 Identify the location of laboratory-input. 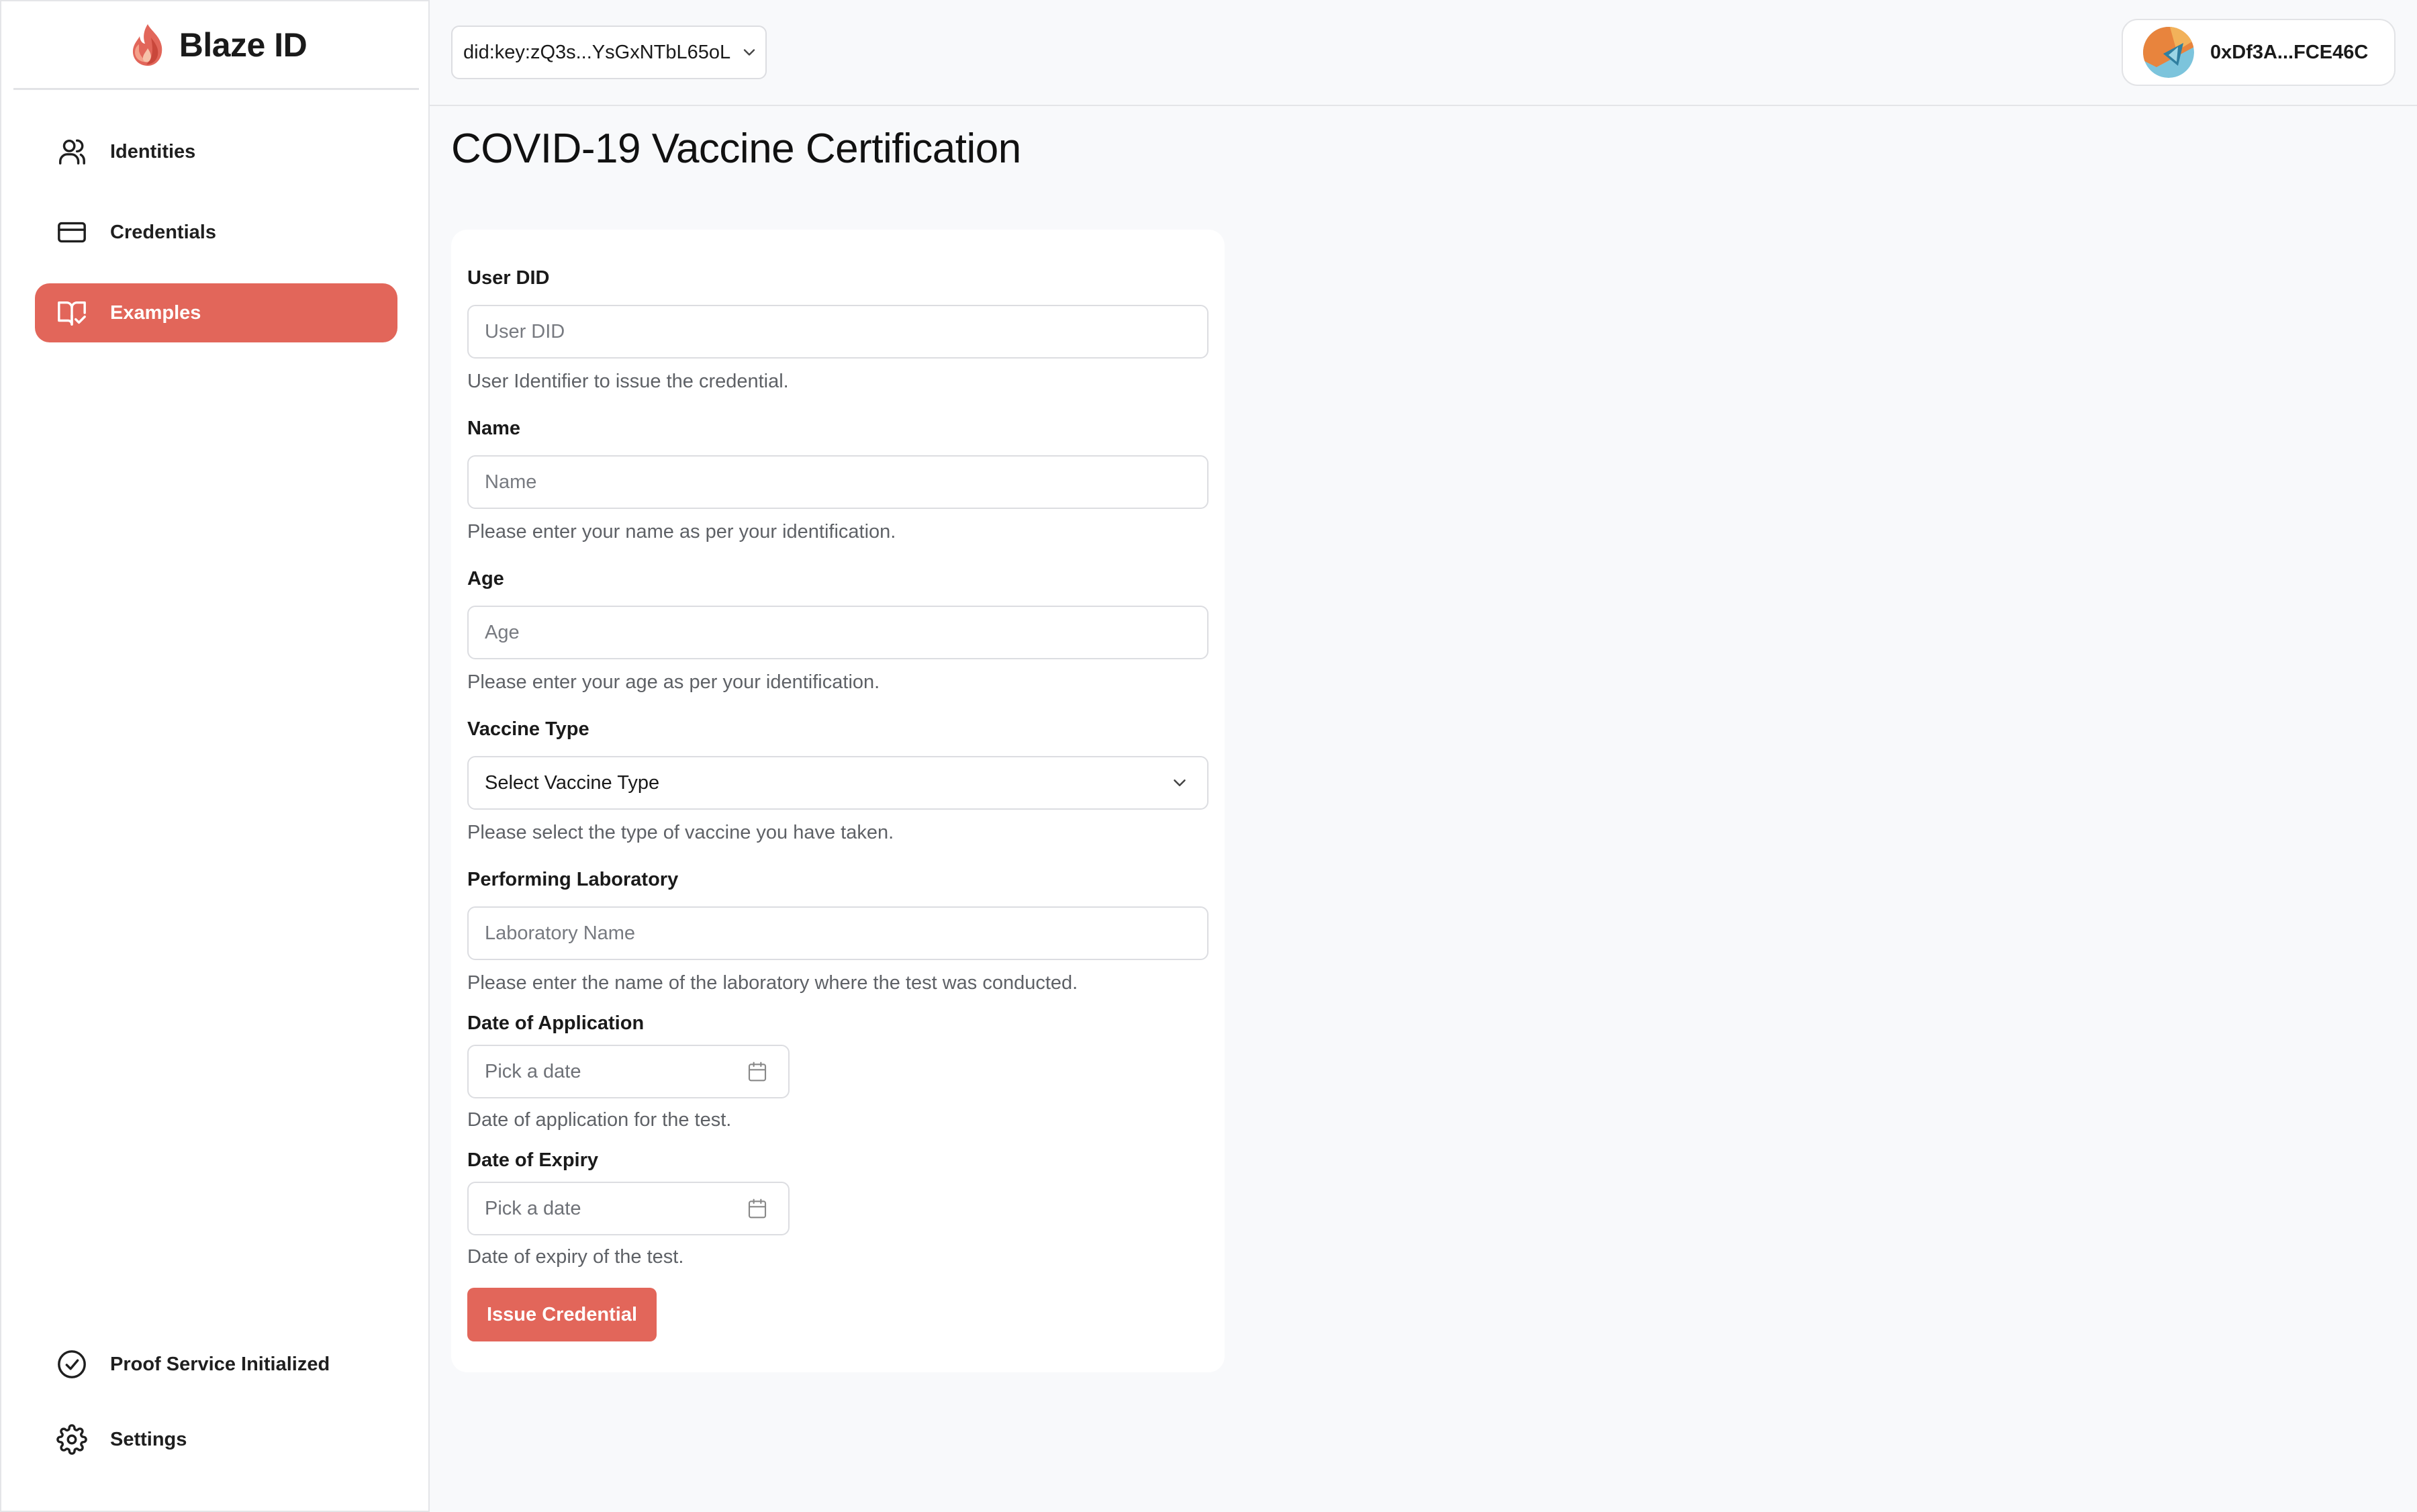
(837, 933).